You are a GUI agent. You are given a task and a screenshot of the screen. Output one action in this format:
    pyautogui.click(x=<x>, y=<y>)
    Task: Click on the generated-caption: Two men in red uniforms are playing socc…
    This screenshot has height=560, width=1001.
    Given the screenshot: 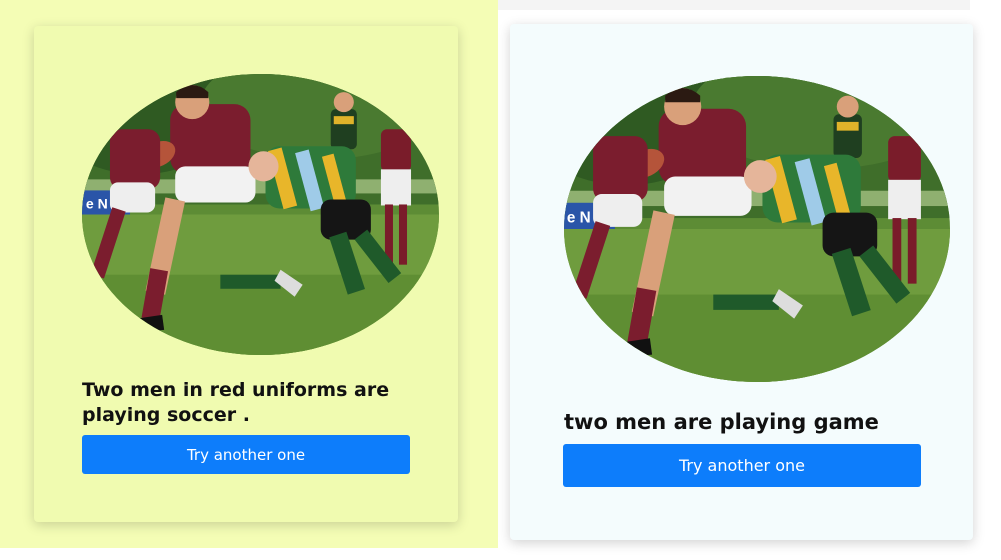 What is the action you would take?
    pyautogui.click(x=236, y=402)
    